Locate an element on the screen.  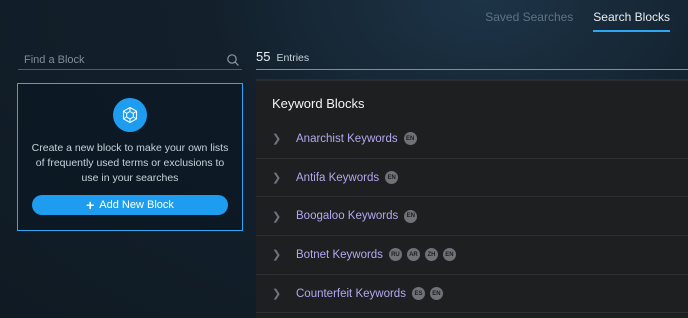
top-nav: Saved Searches Search Blocks is located at coordinates (577, 21).